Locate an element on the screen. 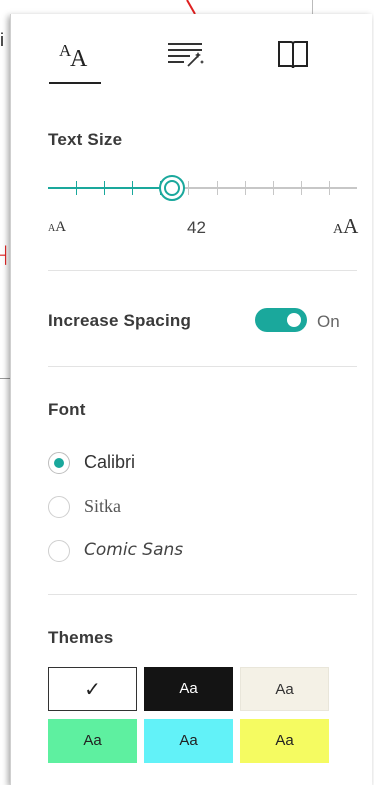 This screenshot has width=374, height=785. increase-spacing-toggle is located at coordinates (281, 320).